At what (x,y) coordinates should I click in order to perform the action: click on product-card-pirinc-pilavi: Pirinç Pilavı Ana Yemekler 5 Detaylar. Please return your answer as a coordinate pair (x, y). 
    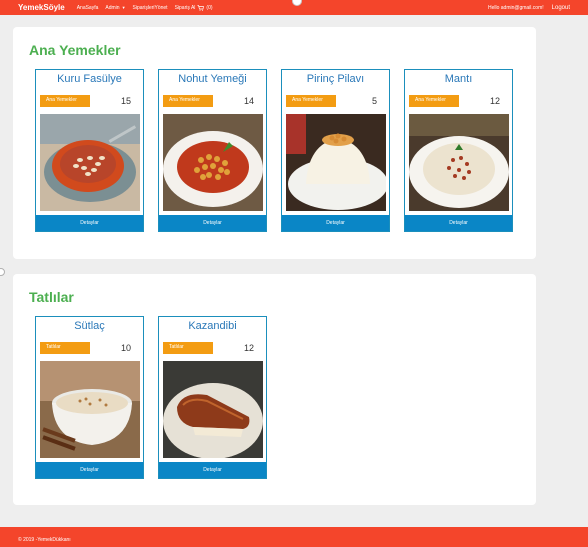
    Looking at the image, I should click on (335, 150).